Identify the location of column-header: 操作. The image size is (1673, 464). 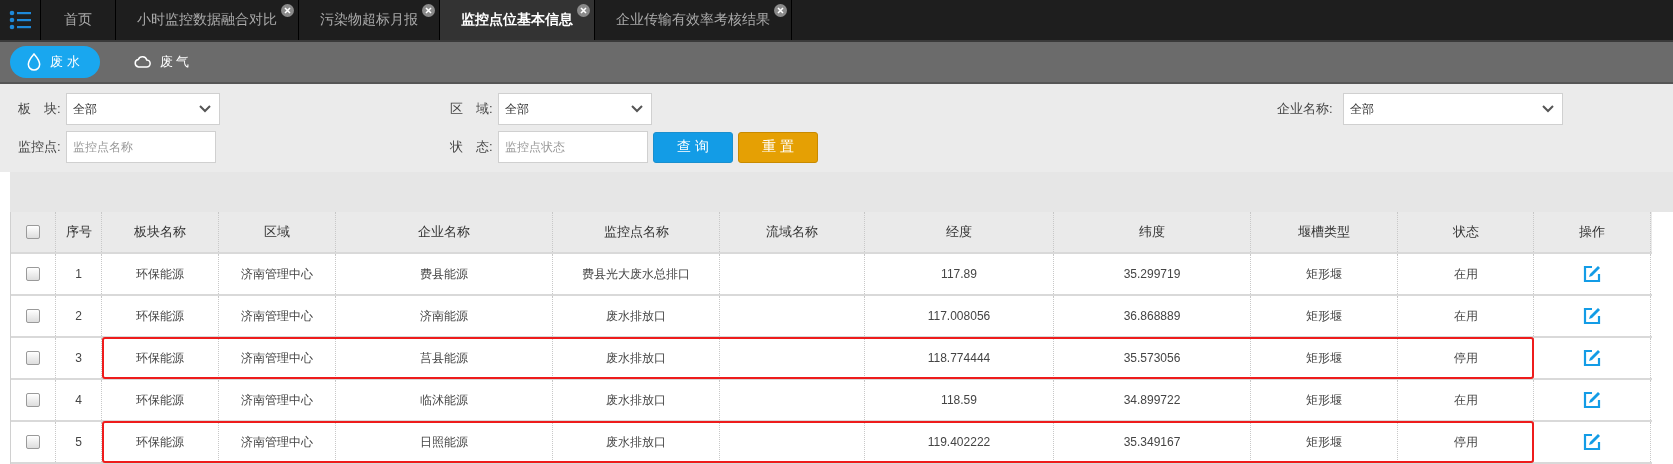
(1592, 232).